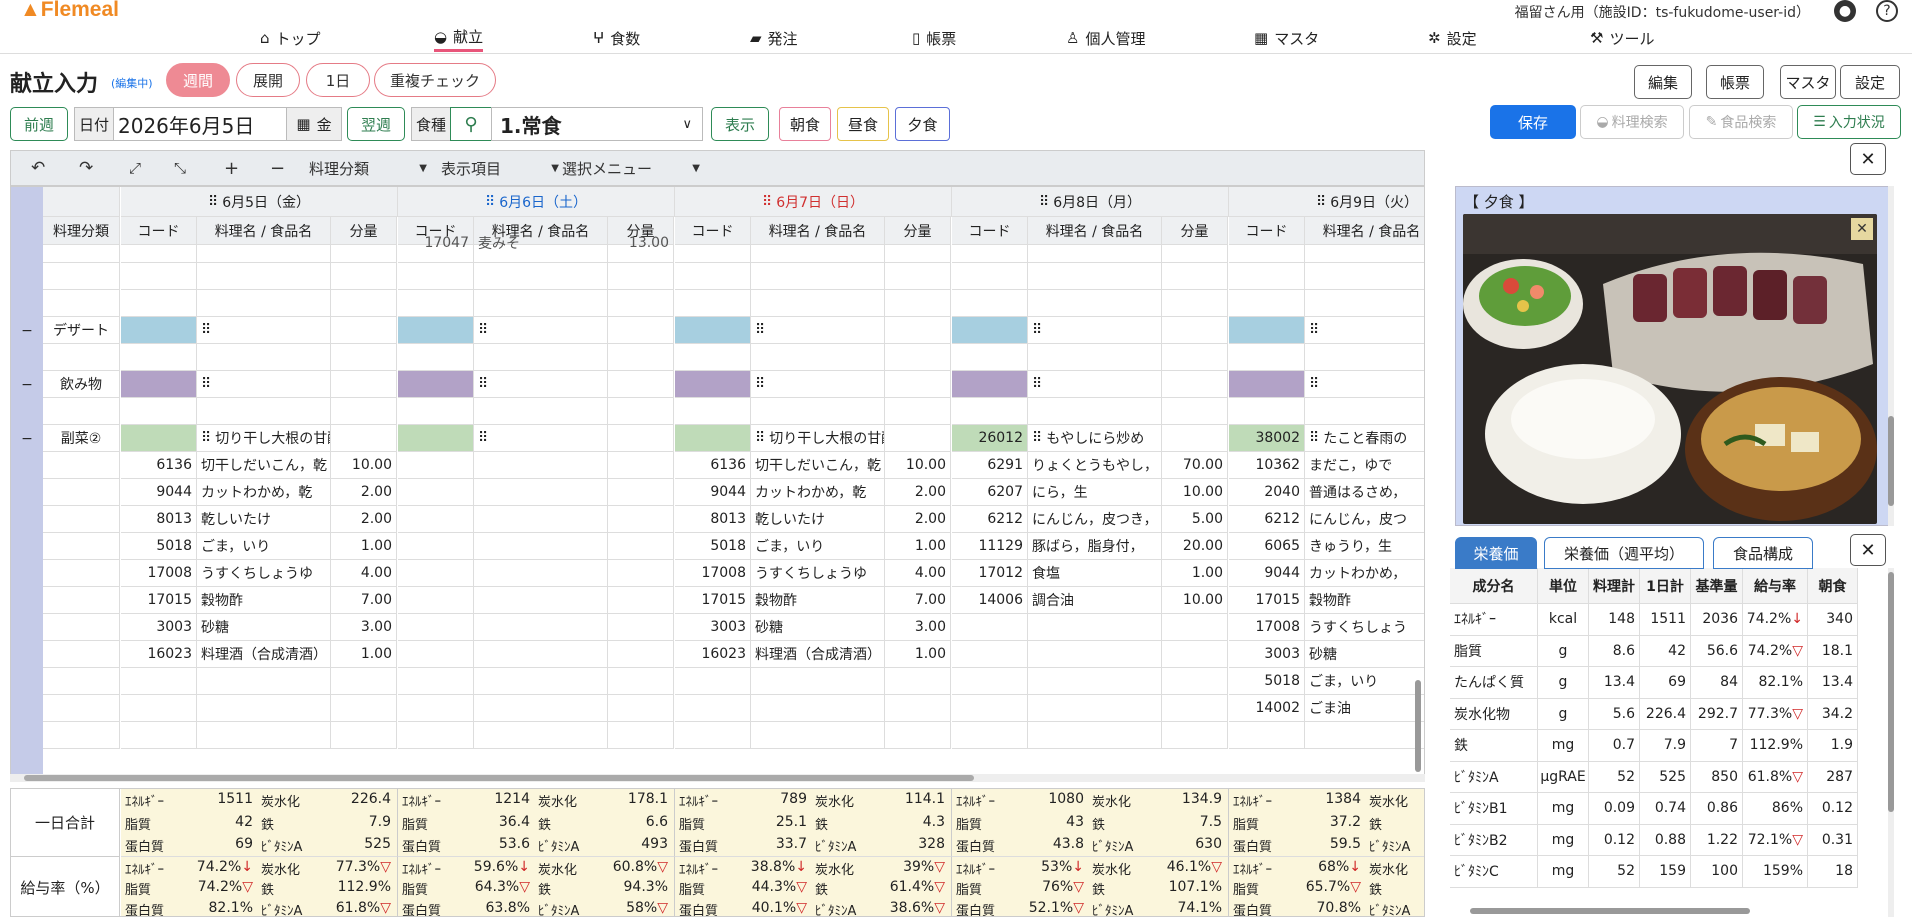 The width and height of the screenshot is (1912, 917). What do you see at coordinates (713, 654) in the screenshot?
I see `food-code-cell: 16023` at bounding box center [713, 654].